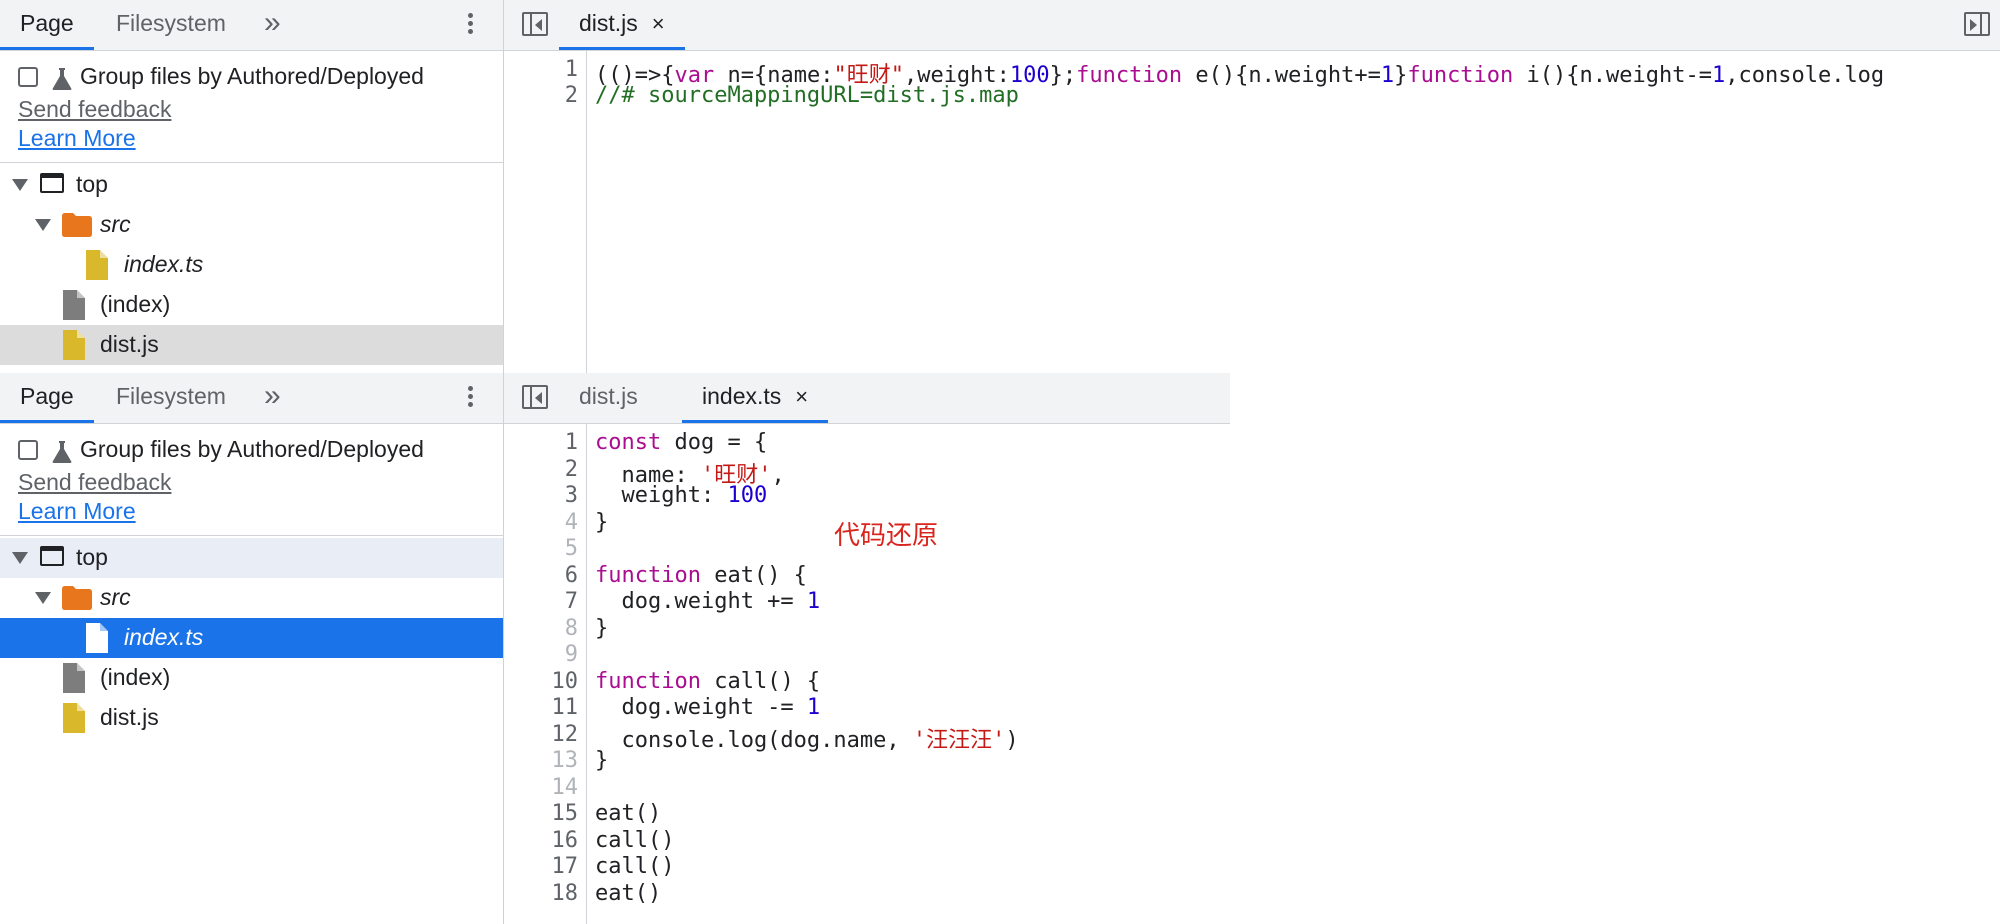 This screenshot has height=924, width=2000. Describe the element at coordinates (565, 813) in the screenshot. I see `line-number: 15` at that location.